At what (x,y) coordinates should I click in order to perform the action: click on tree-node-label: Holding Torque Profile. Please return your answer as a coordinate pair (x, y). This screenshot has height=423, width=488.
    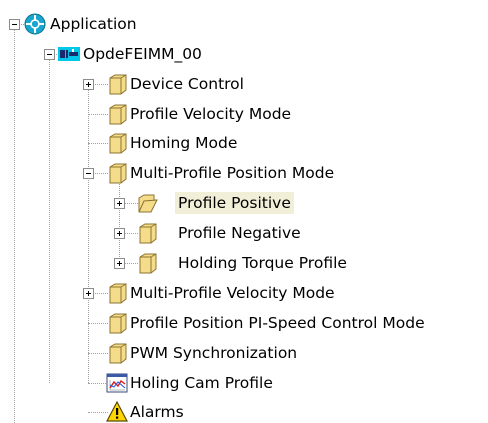
    Looking at the image, I should click on (262, 263).